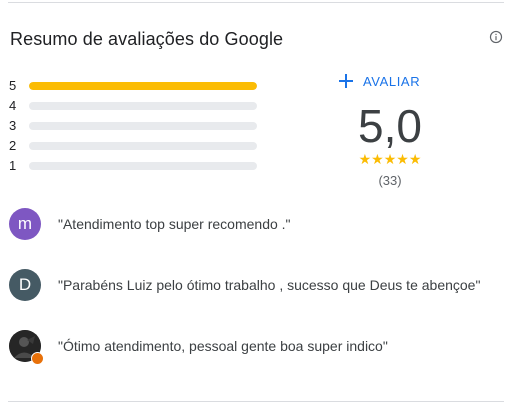 This screenshot has height=405, width=512. I want to click on review-item: m "Atendimento top super recomendo .", so click(150, 224).